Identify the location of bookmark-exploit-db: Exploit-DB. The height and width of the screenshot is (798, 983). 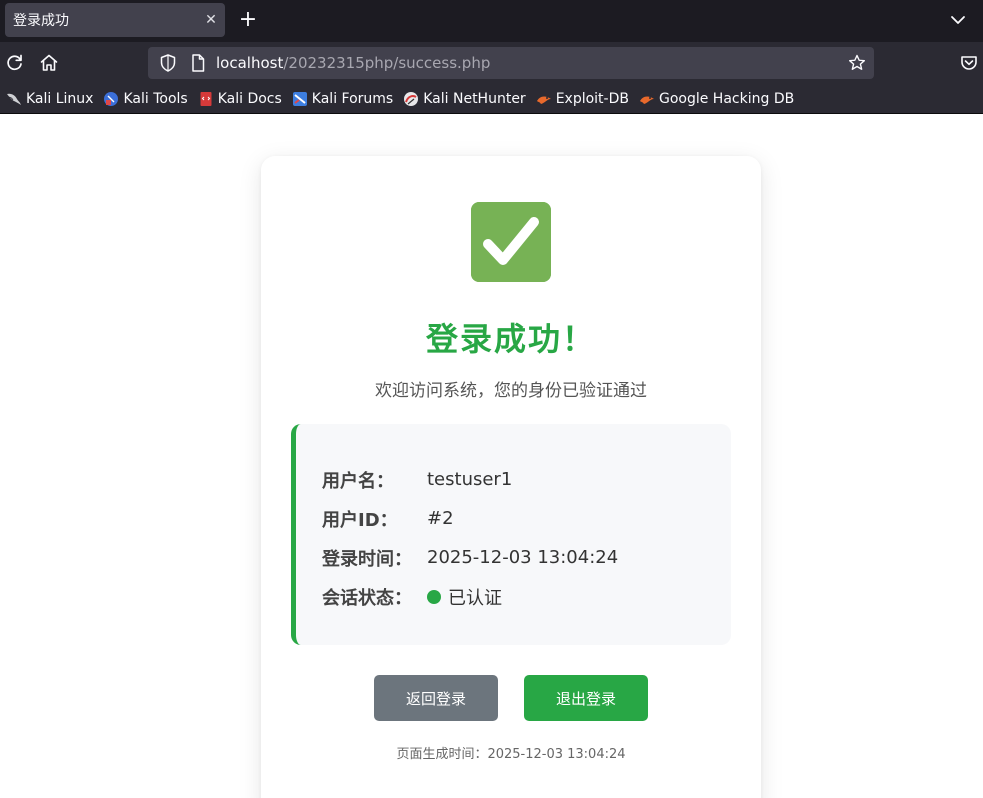
(582, 99).